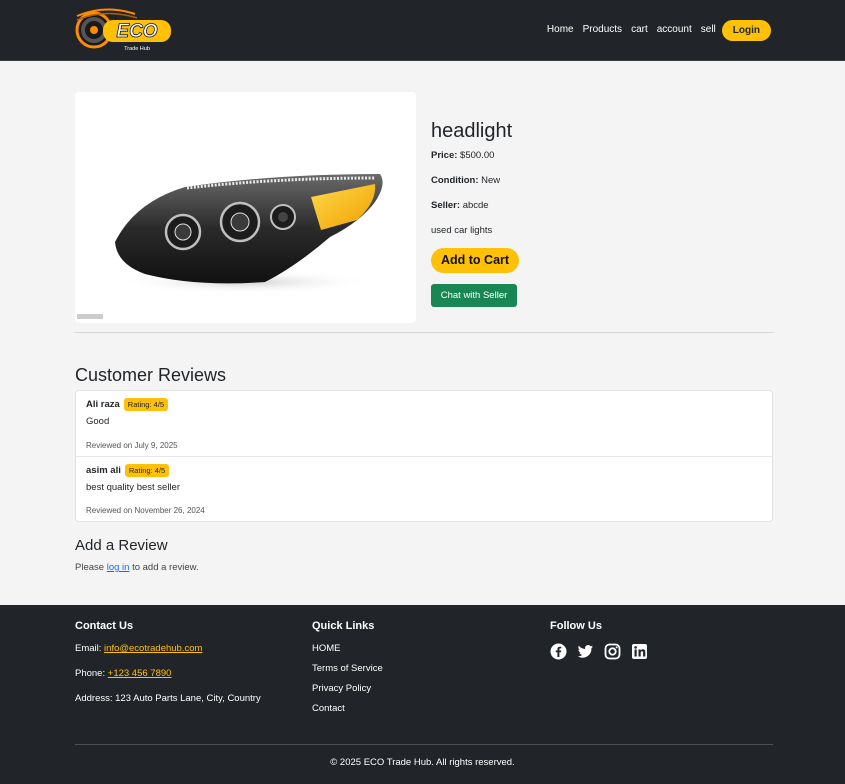 The image size is (845, 784). I want to click on instagram-icon, so click(612, 651).